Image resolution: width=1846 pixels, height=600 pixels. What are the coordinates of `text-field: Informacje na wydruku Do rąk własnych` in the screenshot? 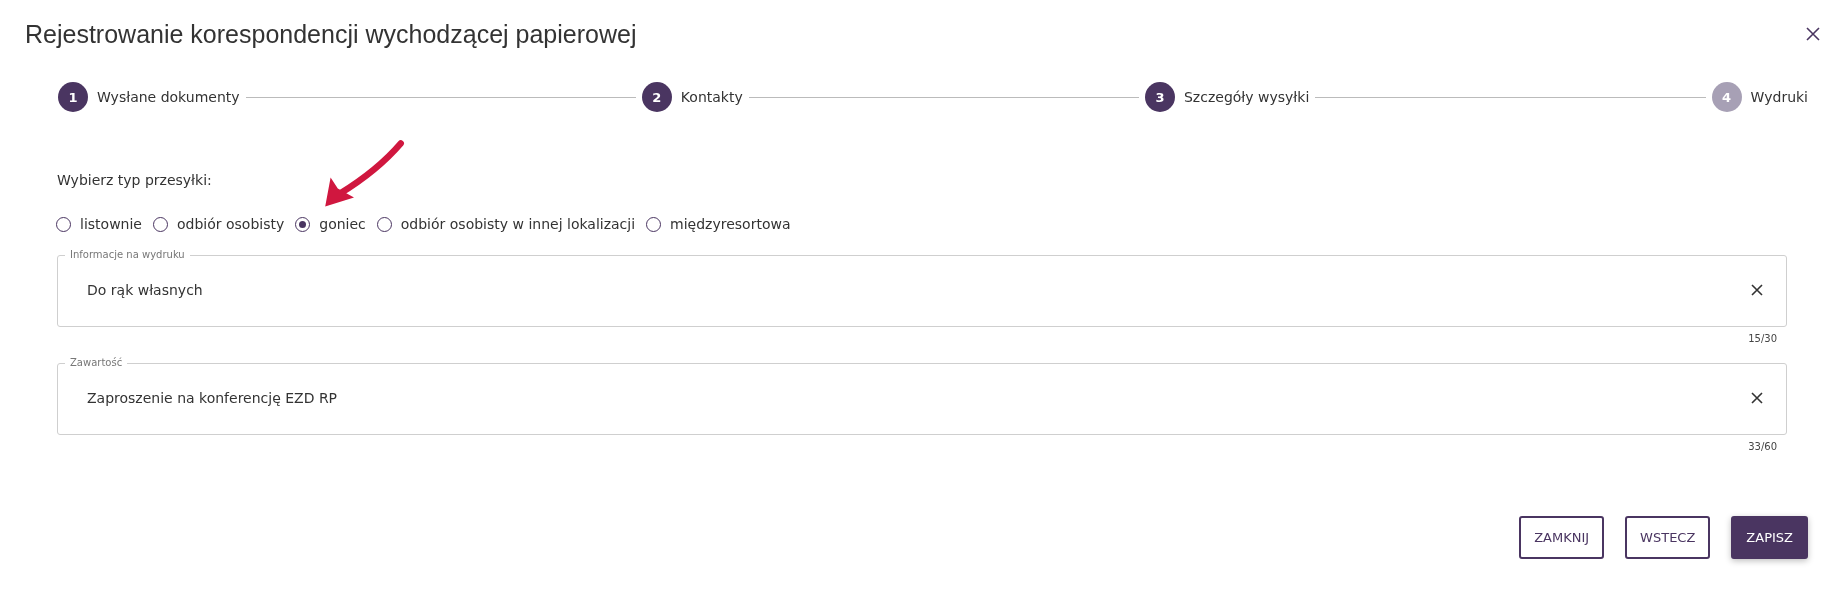 It's located at (922, 287).